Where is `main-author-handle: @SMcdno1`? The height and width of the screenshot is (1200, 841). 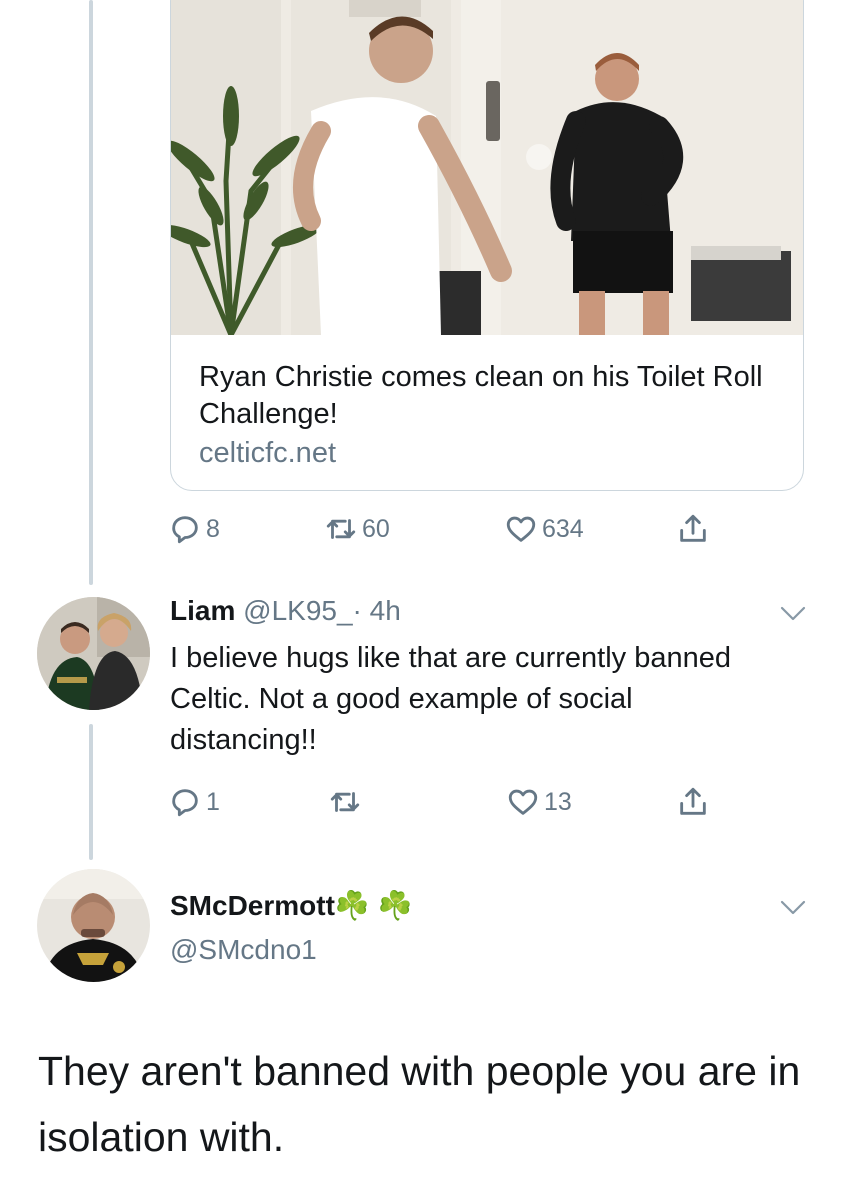
main-author-handle: @SMcdno1 is located at coordinates (243, 950).